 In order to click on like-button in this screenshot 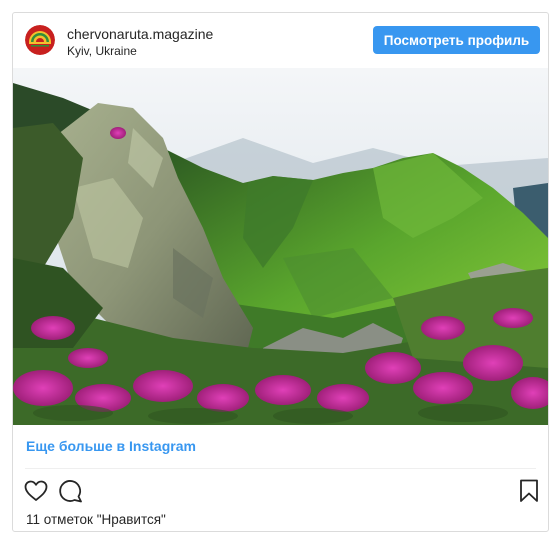, I will do `click(36, 491)`.